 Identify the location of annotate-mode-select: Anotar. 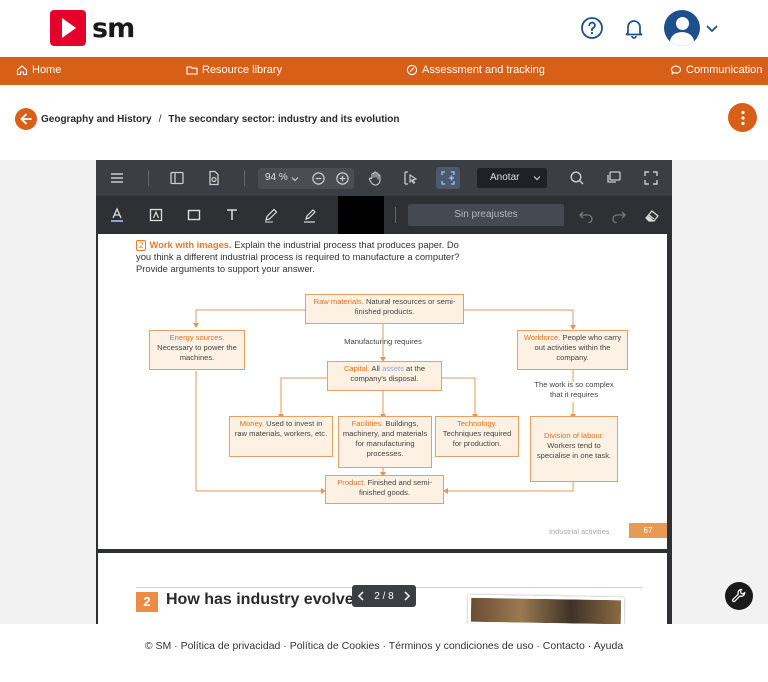
(512, 178).